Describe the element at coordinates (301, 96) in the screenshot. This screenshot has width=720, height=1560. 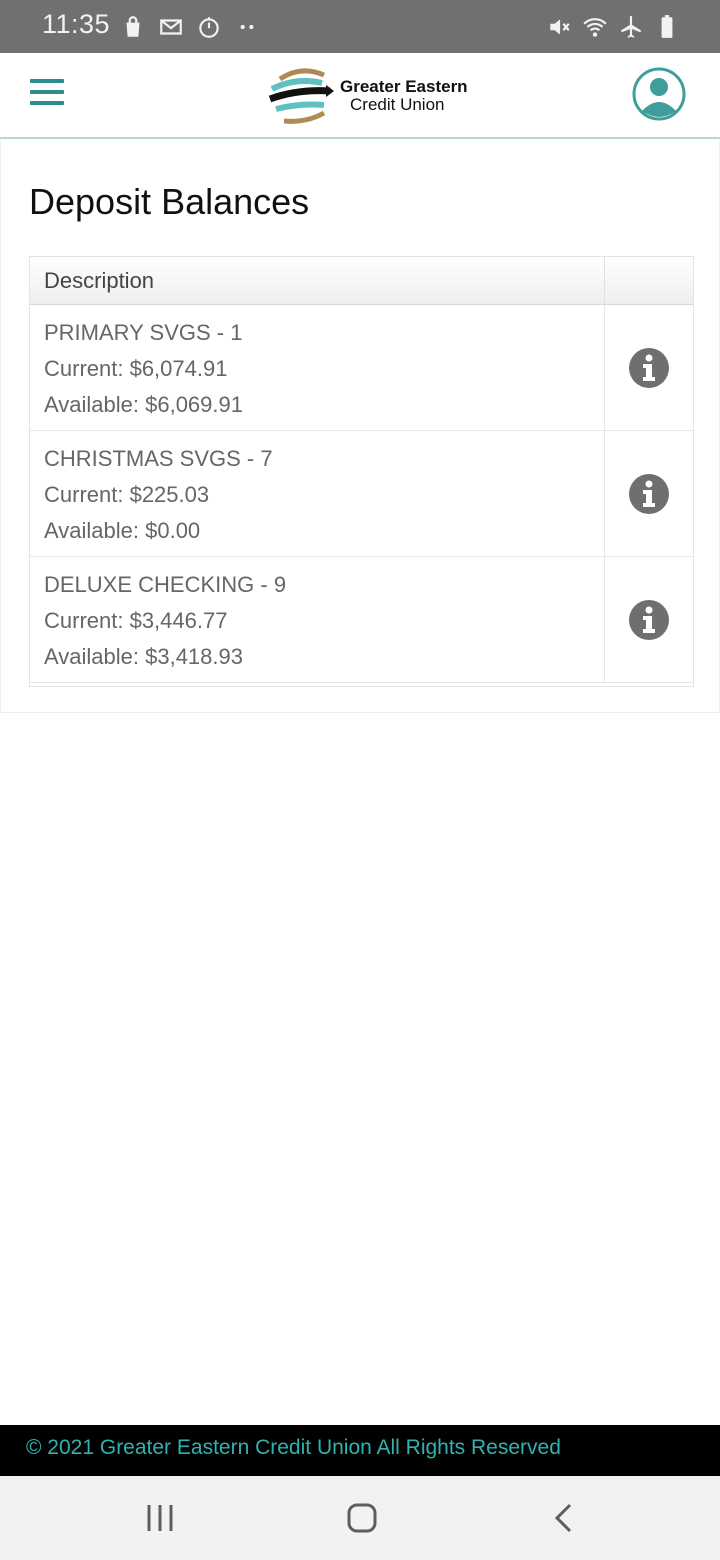
I see `logo-swirl-icon` at that location.